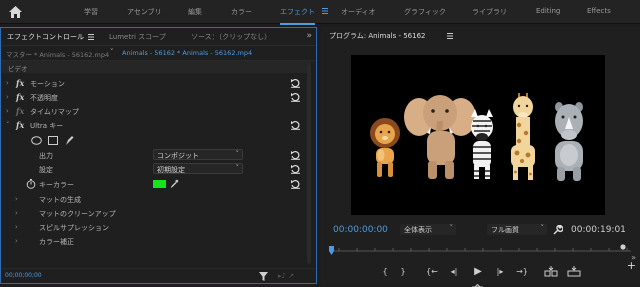 This screenshot has height=287, width=640. What do you see at coordinates (158, 276) in the screenshot?
I see `effect-controls-footer: 00;00;00;00 ▸♪ ↗` at bounding box center [158, 276].